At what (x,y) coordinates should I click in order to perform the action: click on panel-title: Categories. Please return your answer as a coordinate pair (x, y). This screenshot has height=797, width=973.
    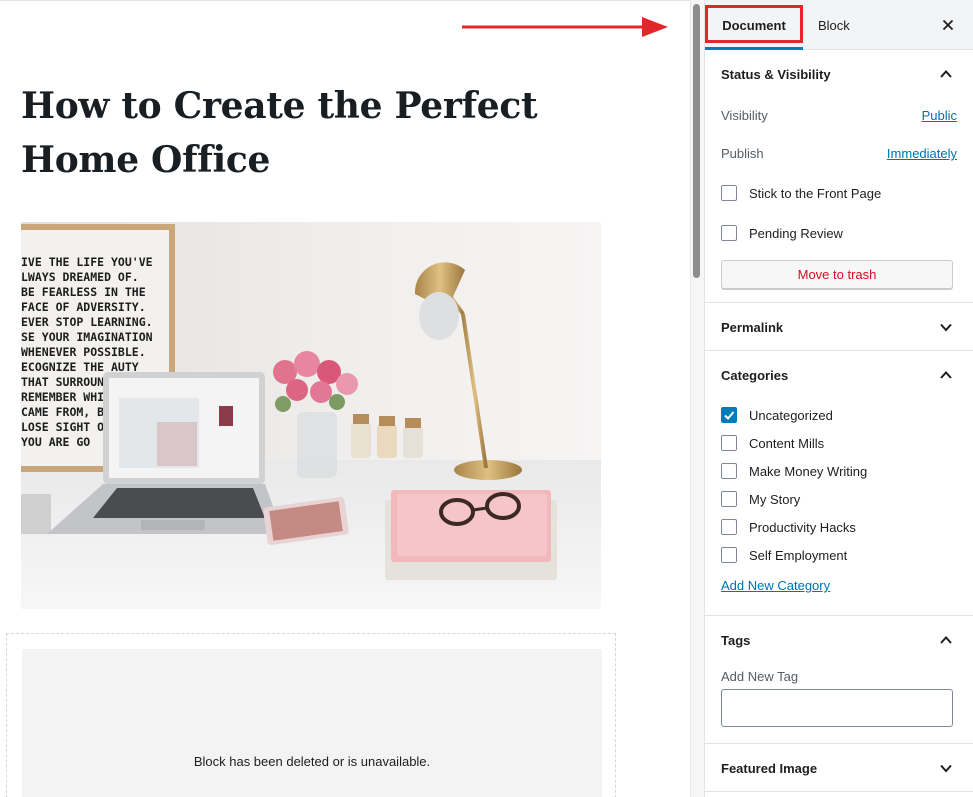
    Looking at the image, I should click on (755, 375).